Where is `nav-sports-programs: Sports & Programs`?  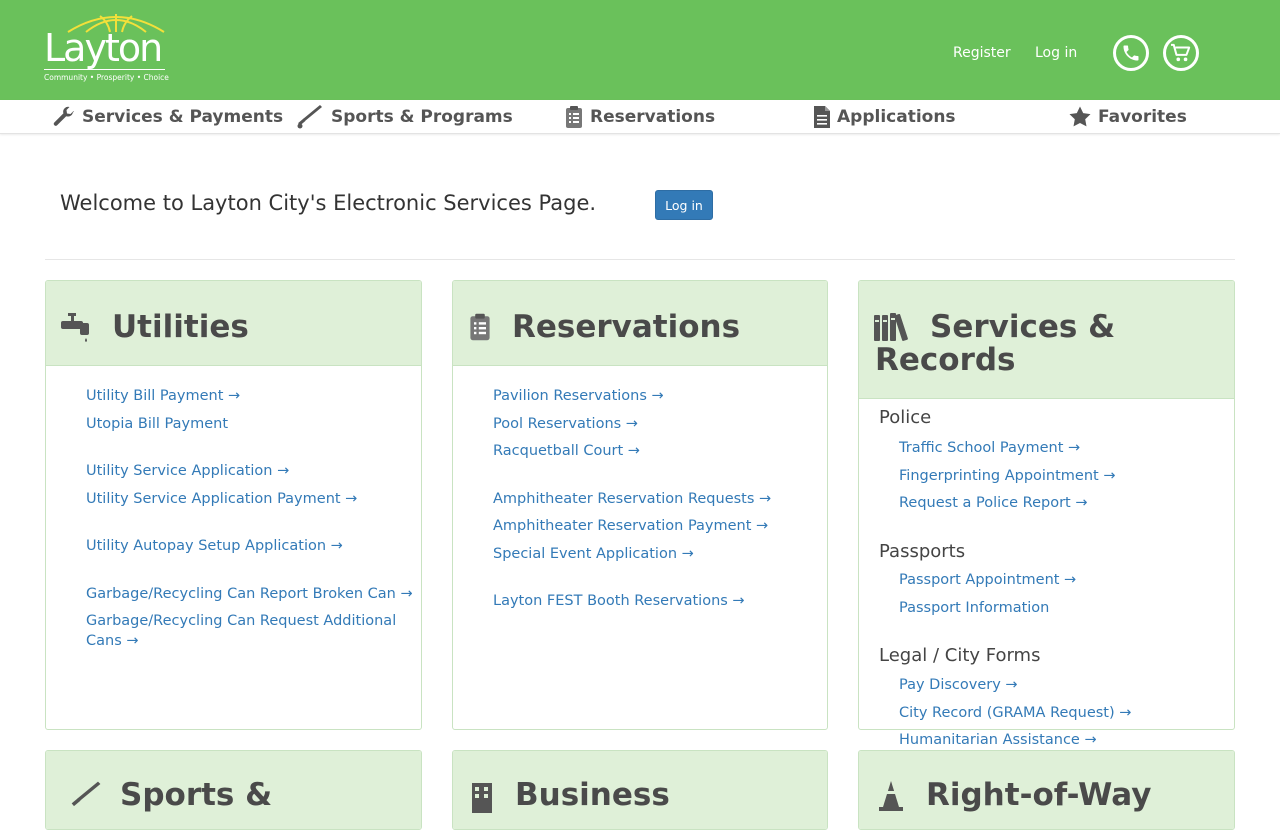 nav-sports-programs: Sports & Programs is located at coordinates (404, 117).